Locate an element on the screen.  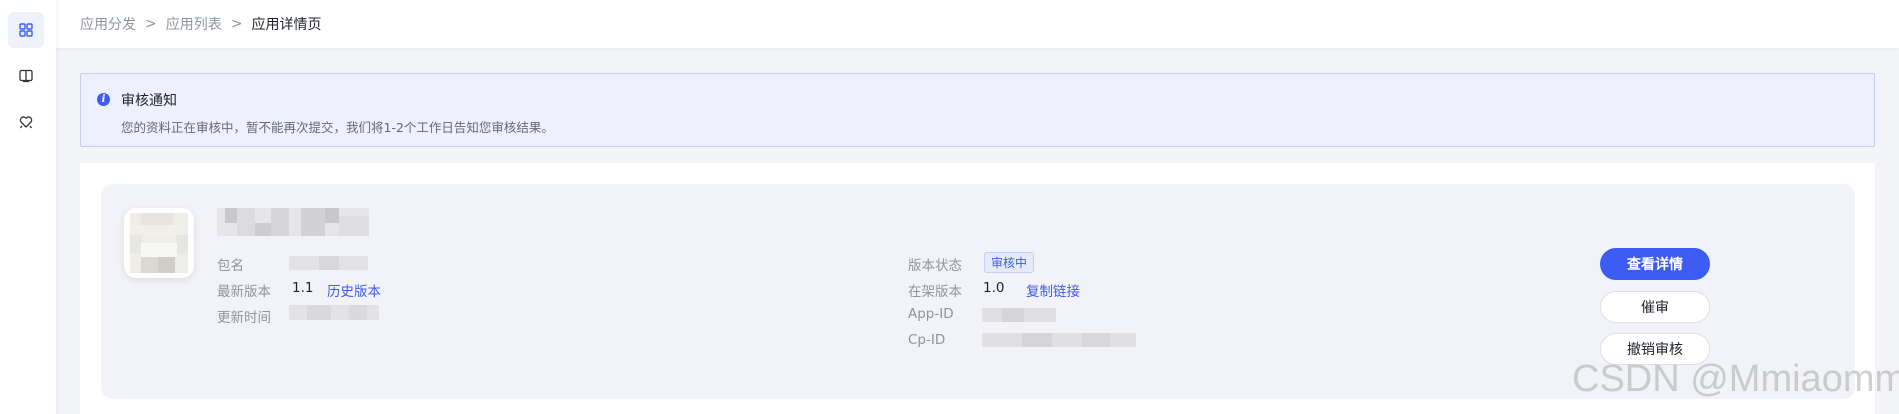
history-version-link: 历史版本 is located at coordinates (354, 290).